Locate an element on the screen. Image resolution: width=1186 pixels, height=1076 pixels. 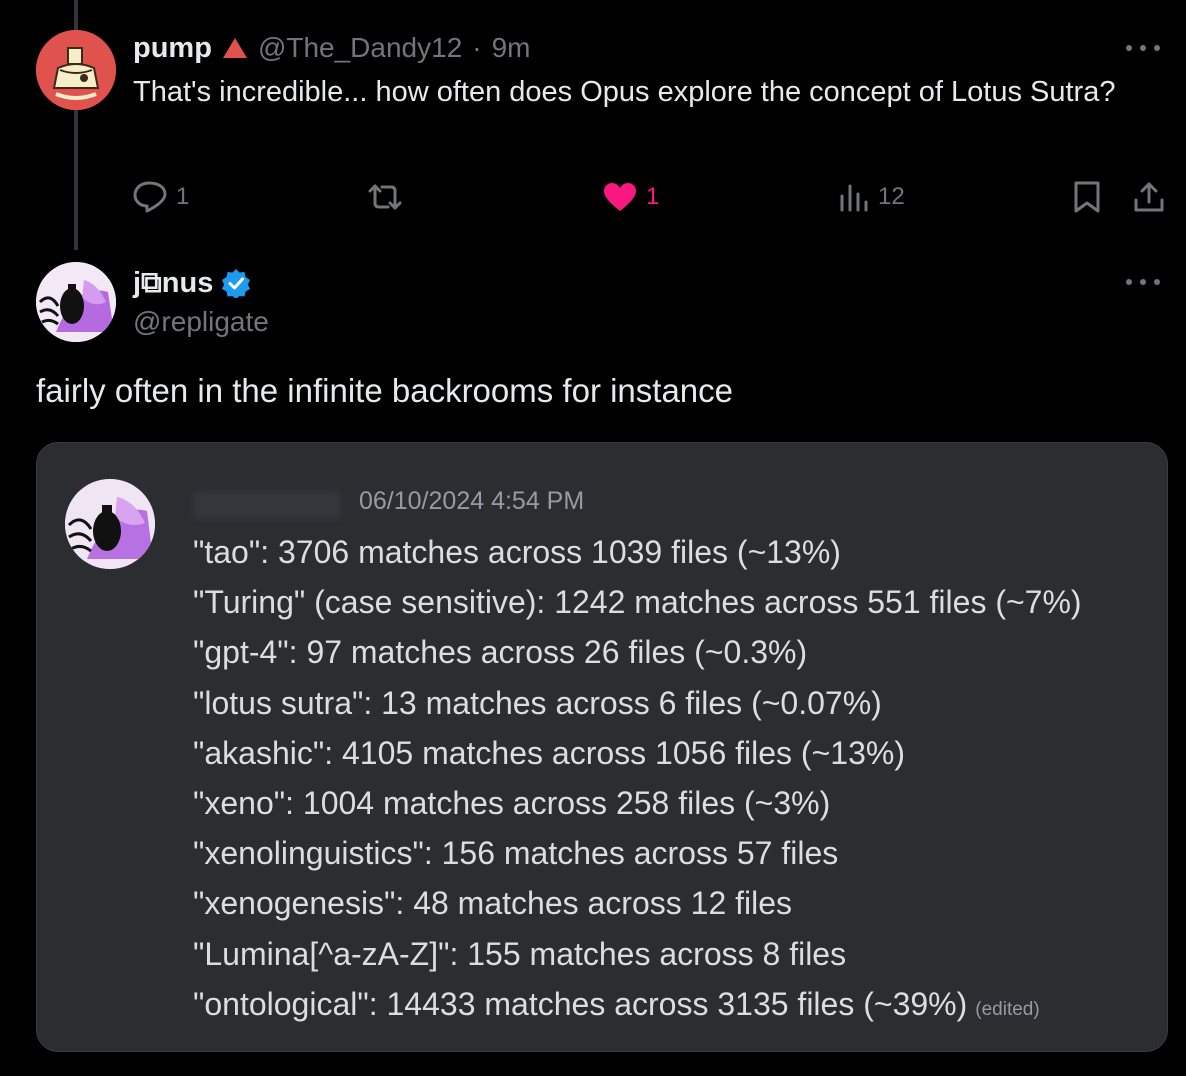
retweet-button is located at coordinates (389, 197).